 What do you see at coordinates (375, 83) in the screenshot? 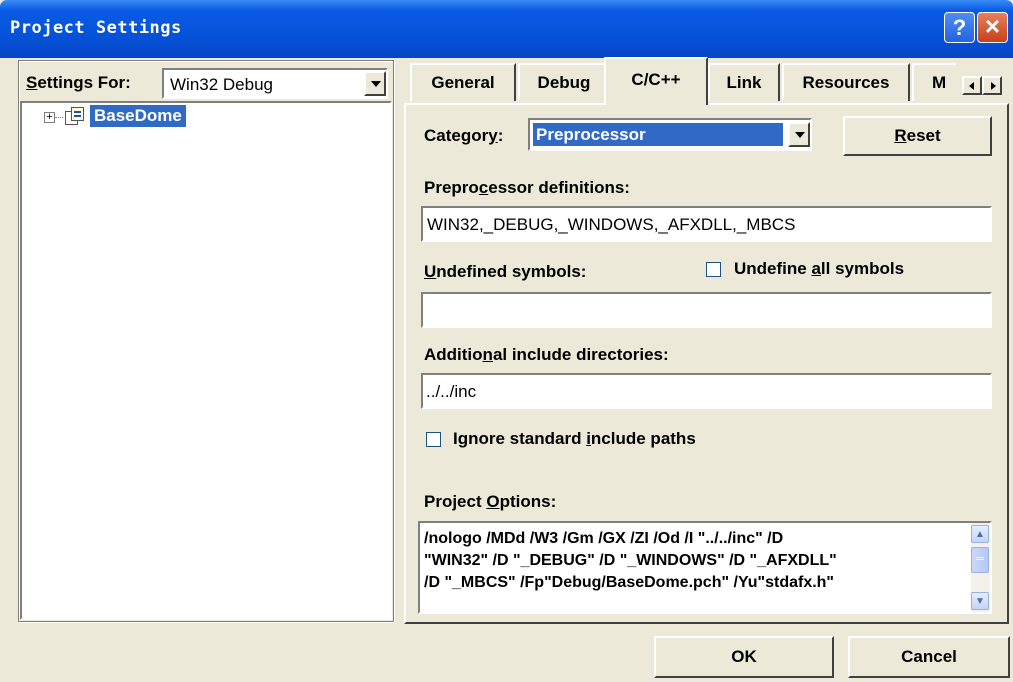
I see `settings-for-dropdown-arrow` at bounding box center [375, 83].